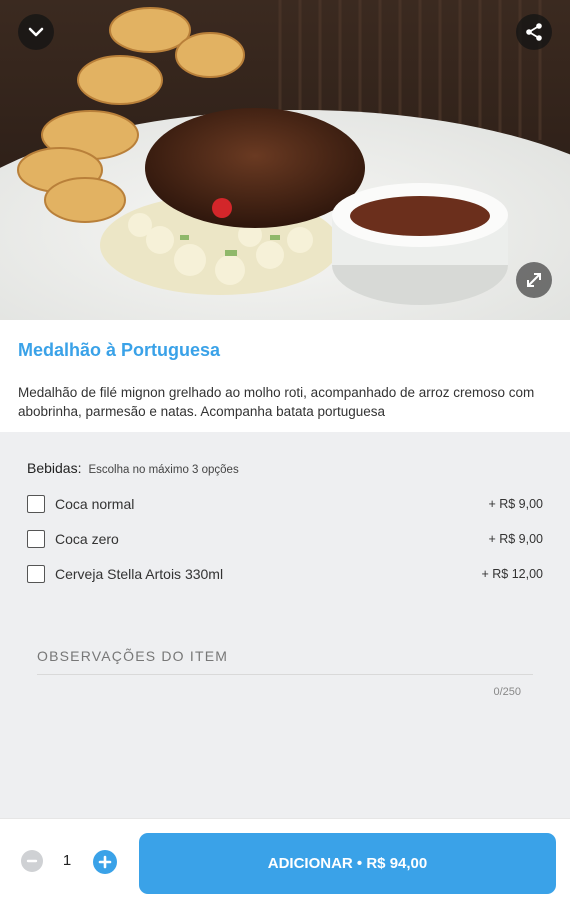 Image resolution: width=570 pixels, height=900 pixels. Describe the element at coordinates (285, 468) in the screenshot. I see `option-group-header: Bebidas: Escolha no máximo 3 opções` at that location.